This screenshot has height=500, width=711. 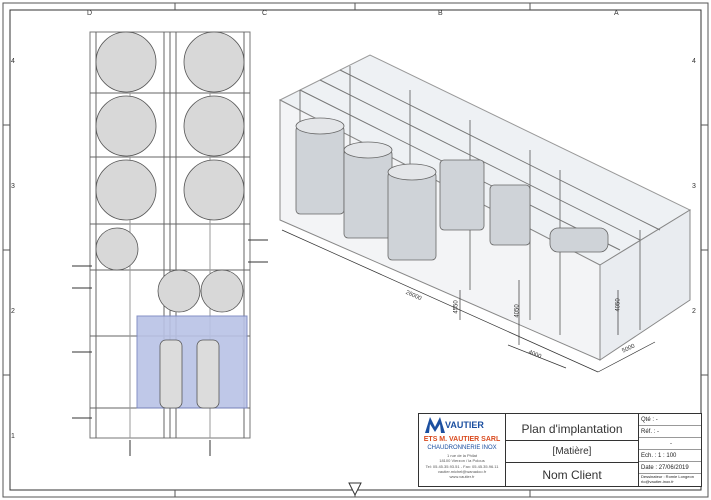 What do you see at coordinates (649, 468) in the screenshot?
I see `date-label: Date :` at bounding box center [649, 468].